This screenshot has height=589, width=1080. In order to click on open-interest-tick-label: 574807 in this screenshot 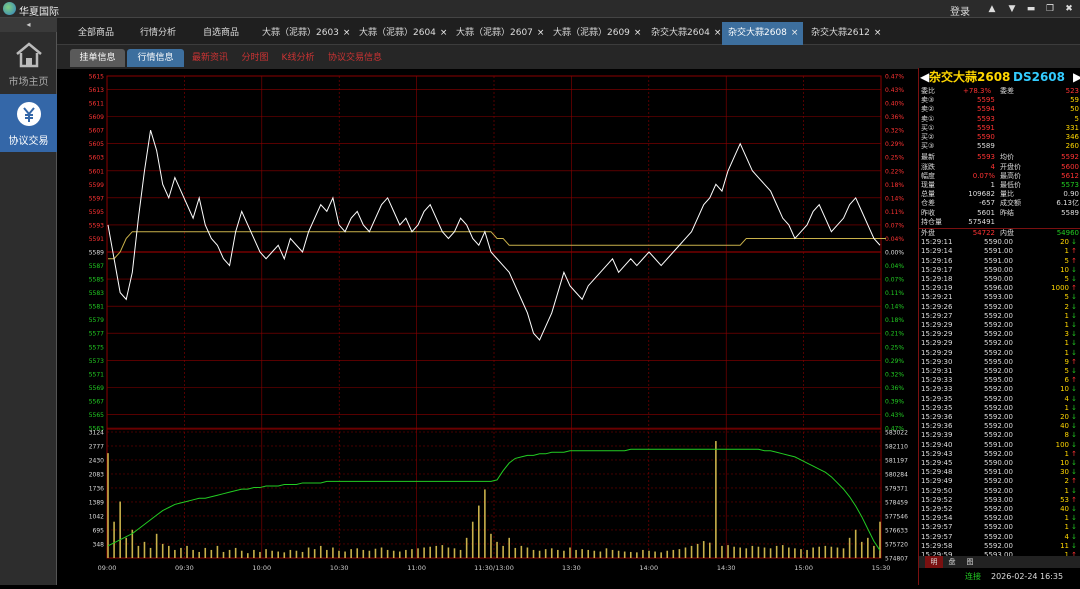, I will do `click(896, 559)`.